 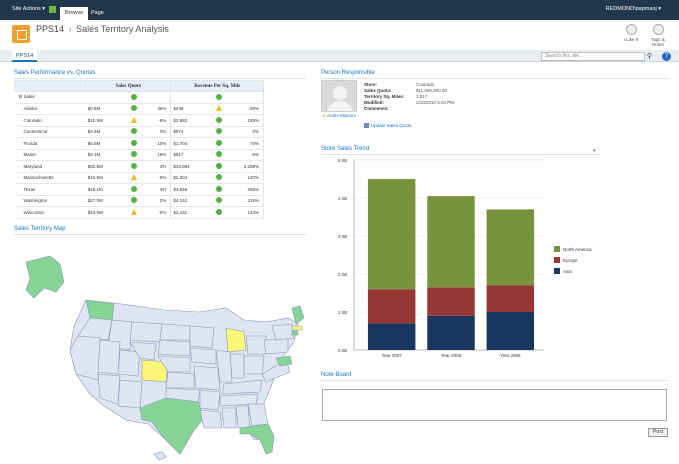 I want to click on state-hawaii, so click(x=160, y=456).